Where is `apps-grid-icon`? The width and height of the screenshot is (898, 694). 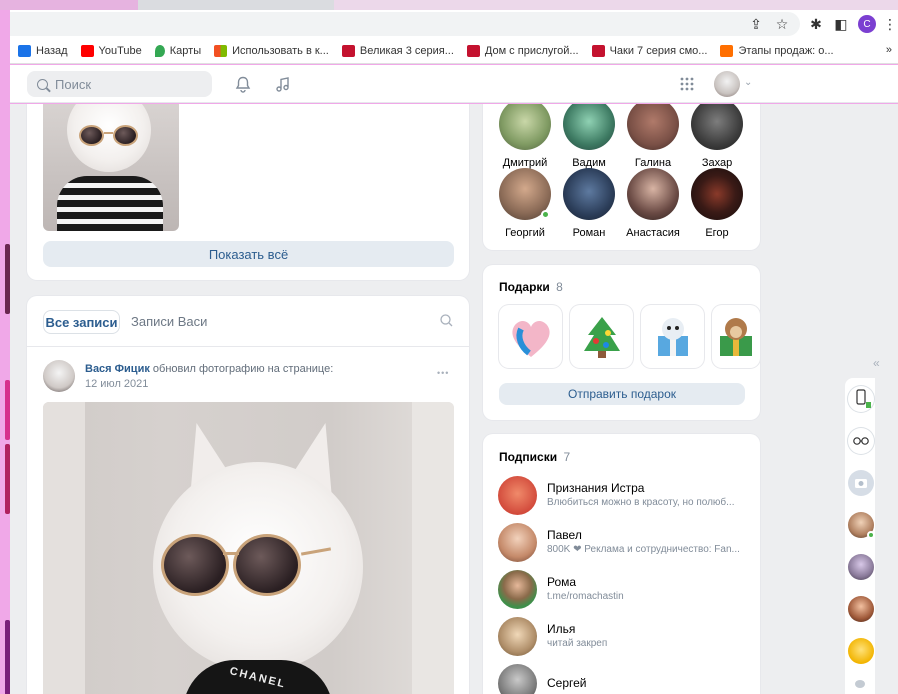 apps-grid-icon is located at coordinates (687, 84).